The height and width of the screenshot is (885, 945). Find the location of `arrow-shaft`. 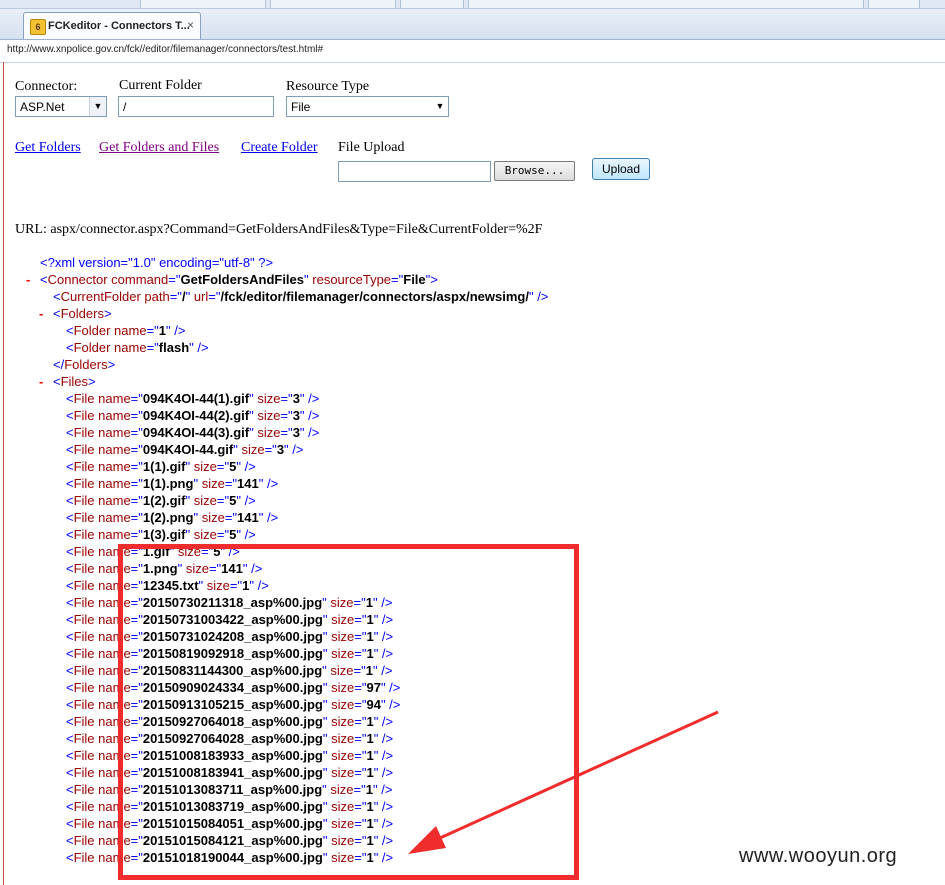

arrow-shaft is located at coordinates (579, 775).